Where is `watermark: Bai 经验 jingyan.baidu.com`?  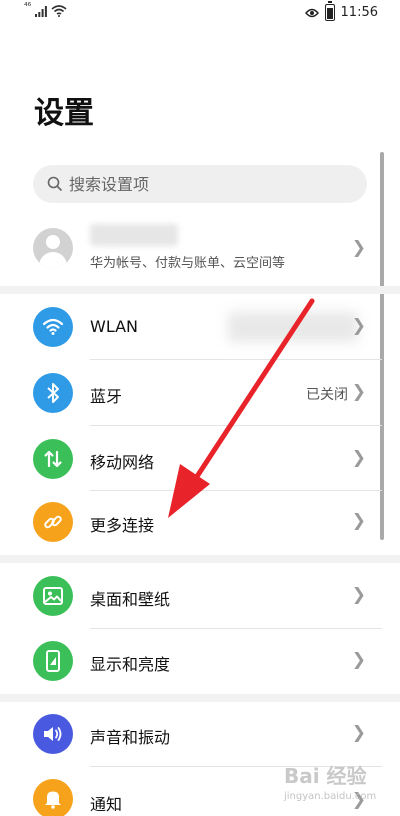 watermark: Bai 经验 jingyan.baidu.com is located at coordinates (339, 782).